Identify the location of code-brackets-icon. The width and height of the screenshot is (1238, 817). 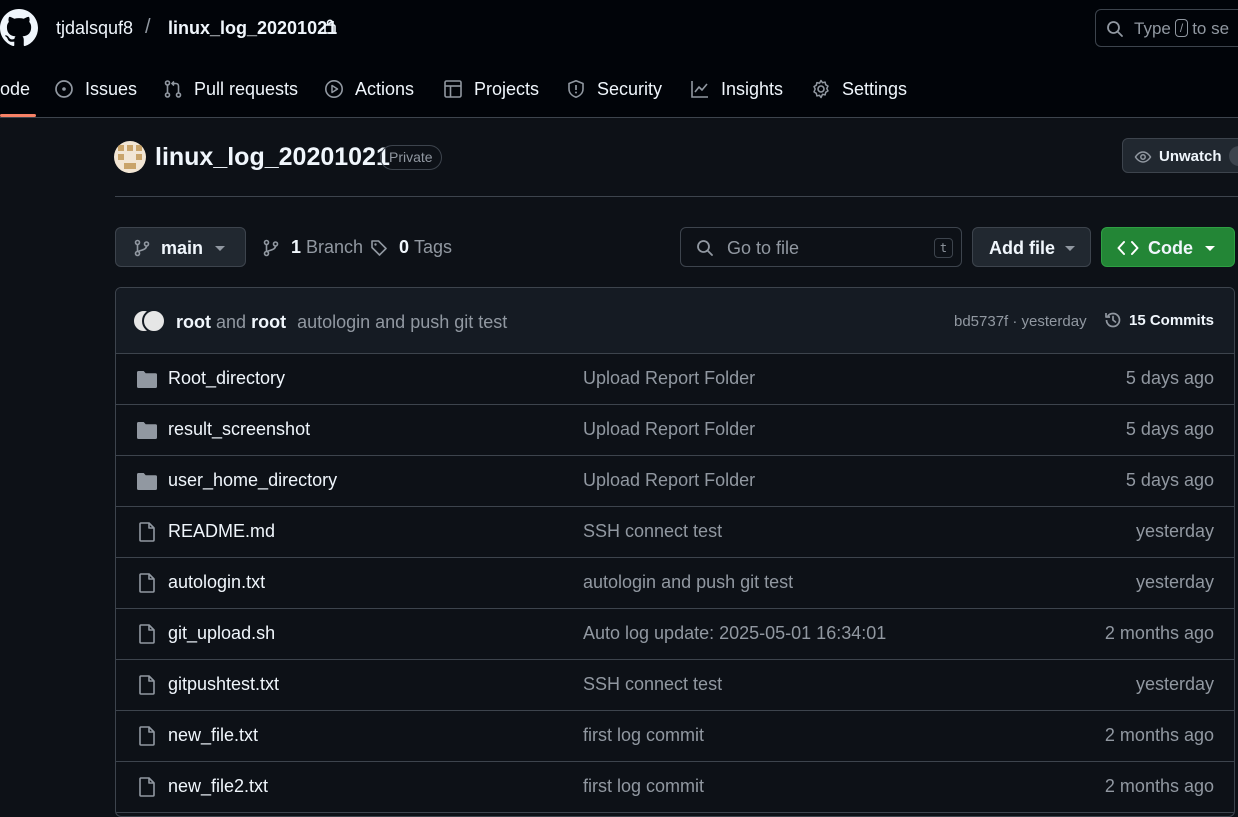
(1128, 248).